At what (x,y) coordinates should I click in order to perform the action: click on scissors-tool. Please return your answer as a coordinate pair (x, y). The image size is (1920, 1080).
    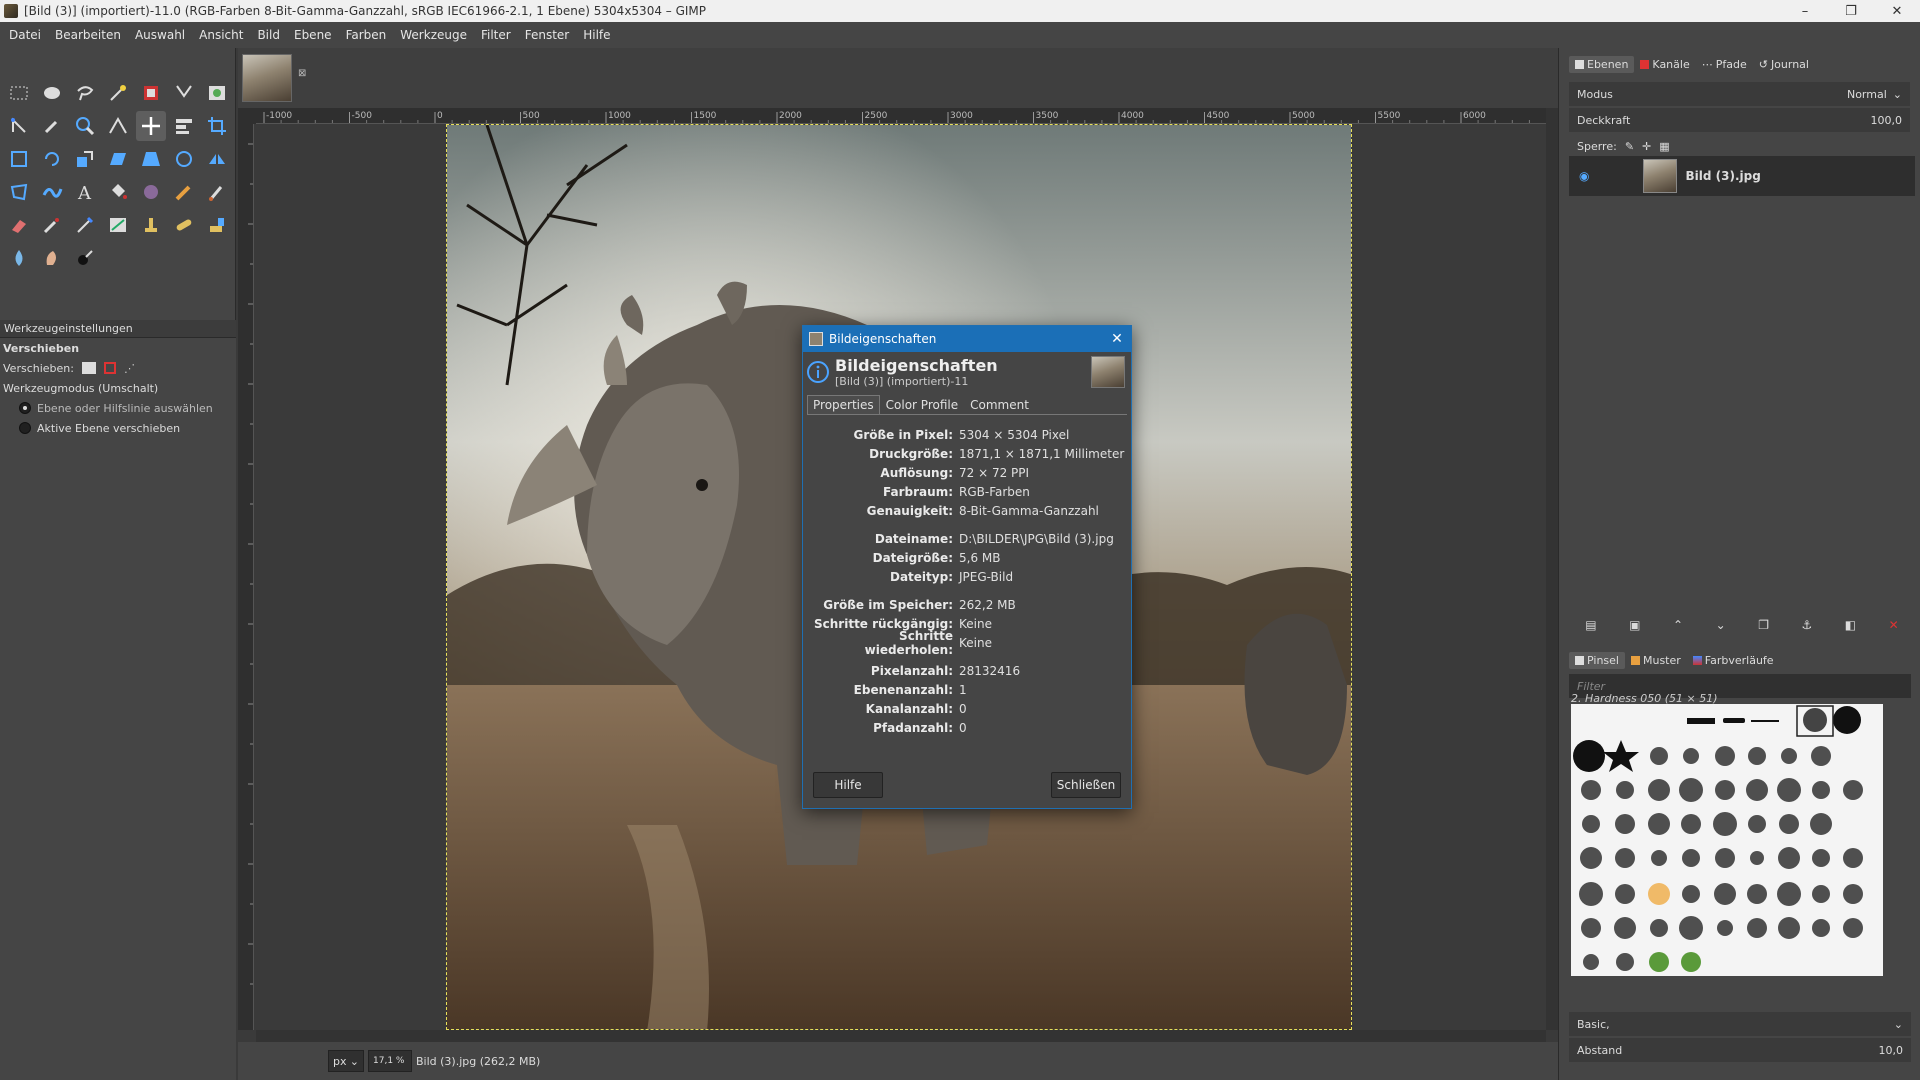
    Looking at the image, I should click on (184, 93).